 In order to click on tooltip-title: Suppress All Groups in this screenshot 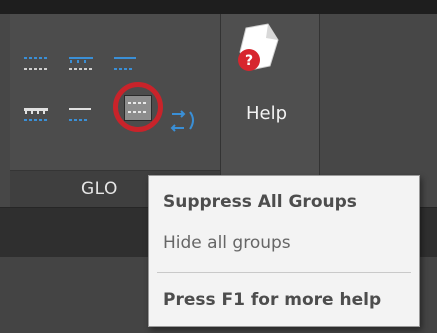, I will do `click(260, 202)`.